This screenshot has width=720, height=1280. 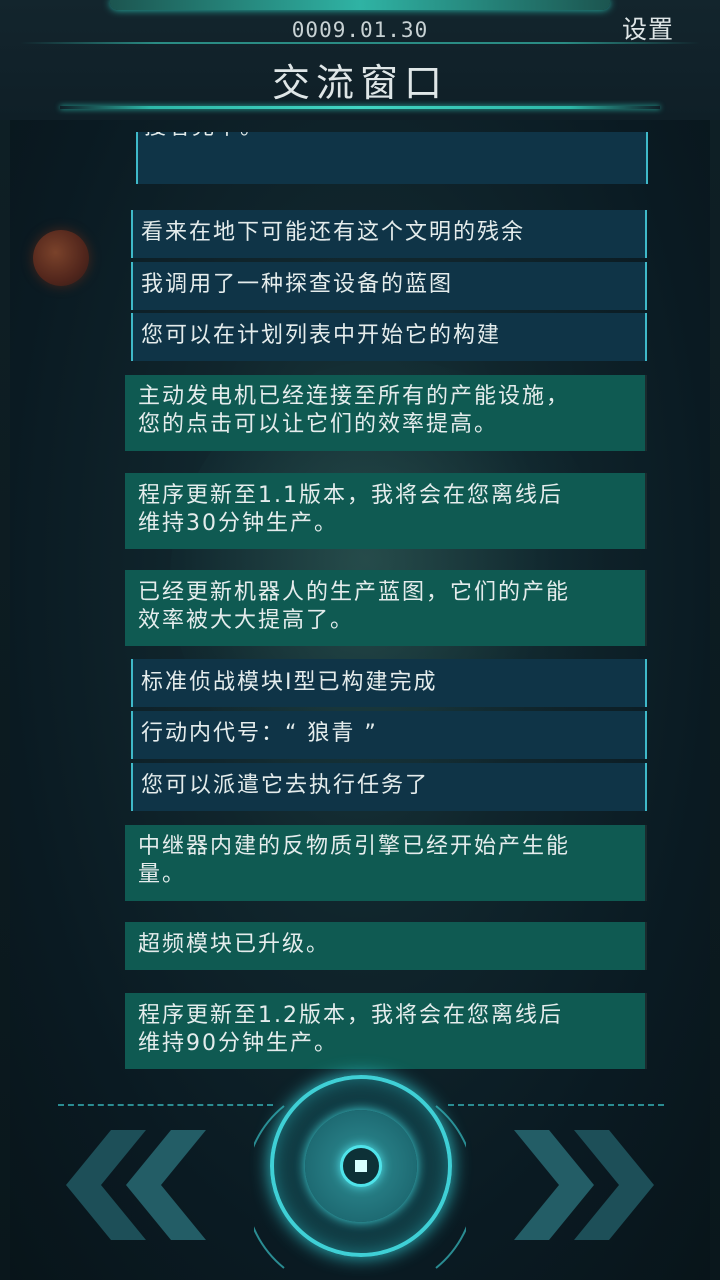 What do you see at coordinates (259, 733) in the screenshot?
I see `message-line: 行动内代号：“ 狼青 ”` at bounding box center [259, 733].